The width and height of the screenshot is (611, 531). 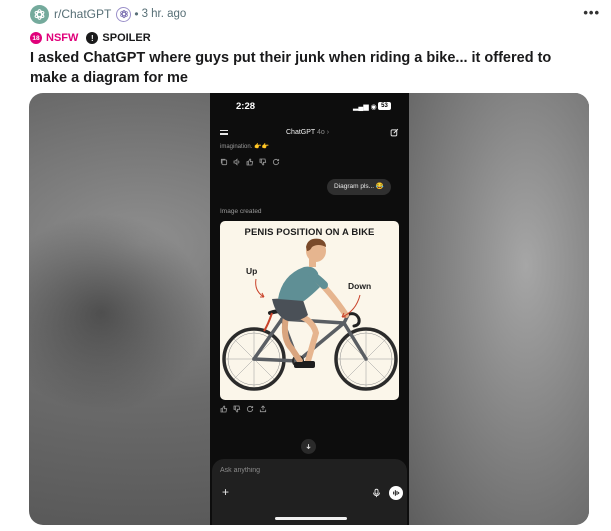 I want to click on bike-rider-illustration, so click(x=310, y=314).